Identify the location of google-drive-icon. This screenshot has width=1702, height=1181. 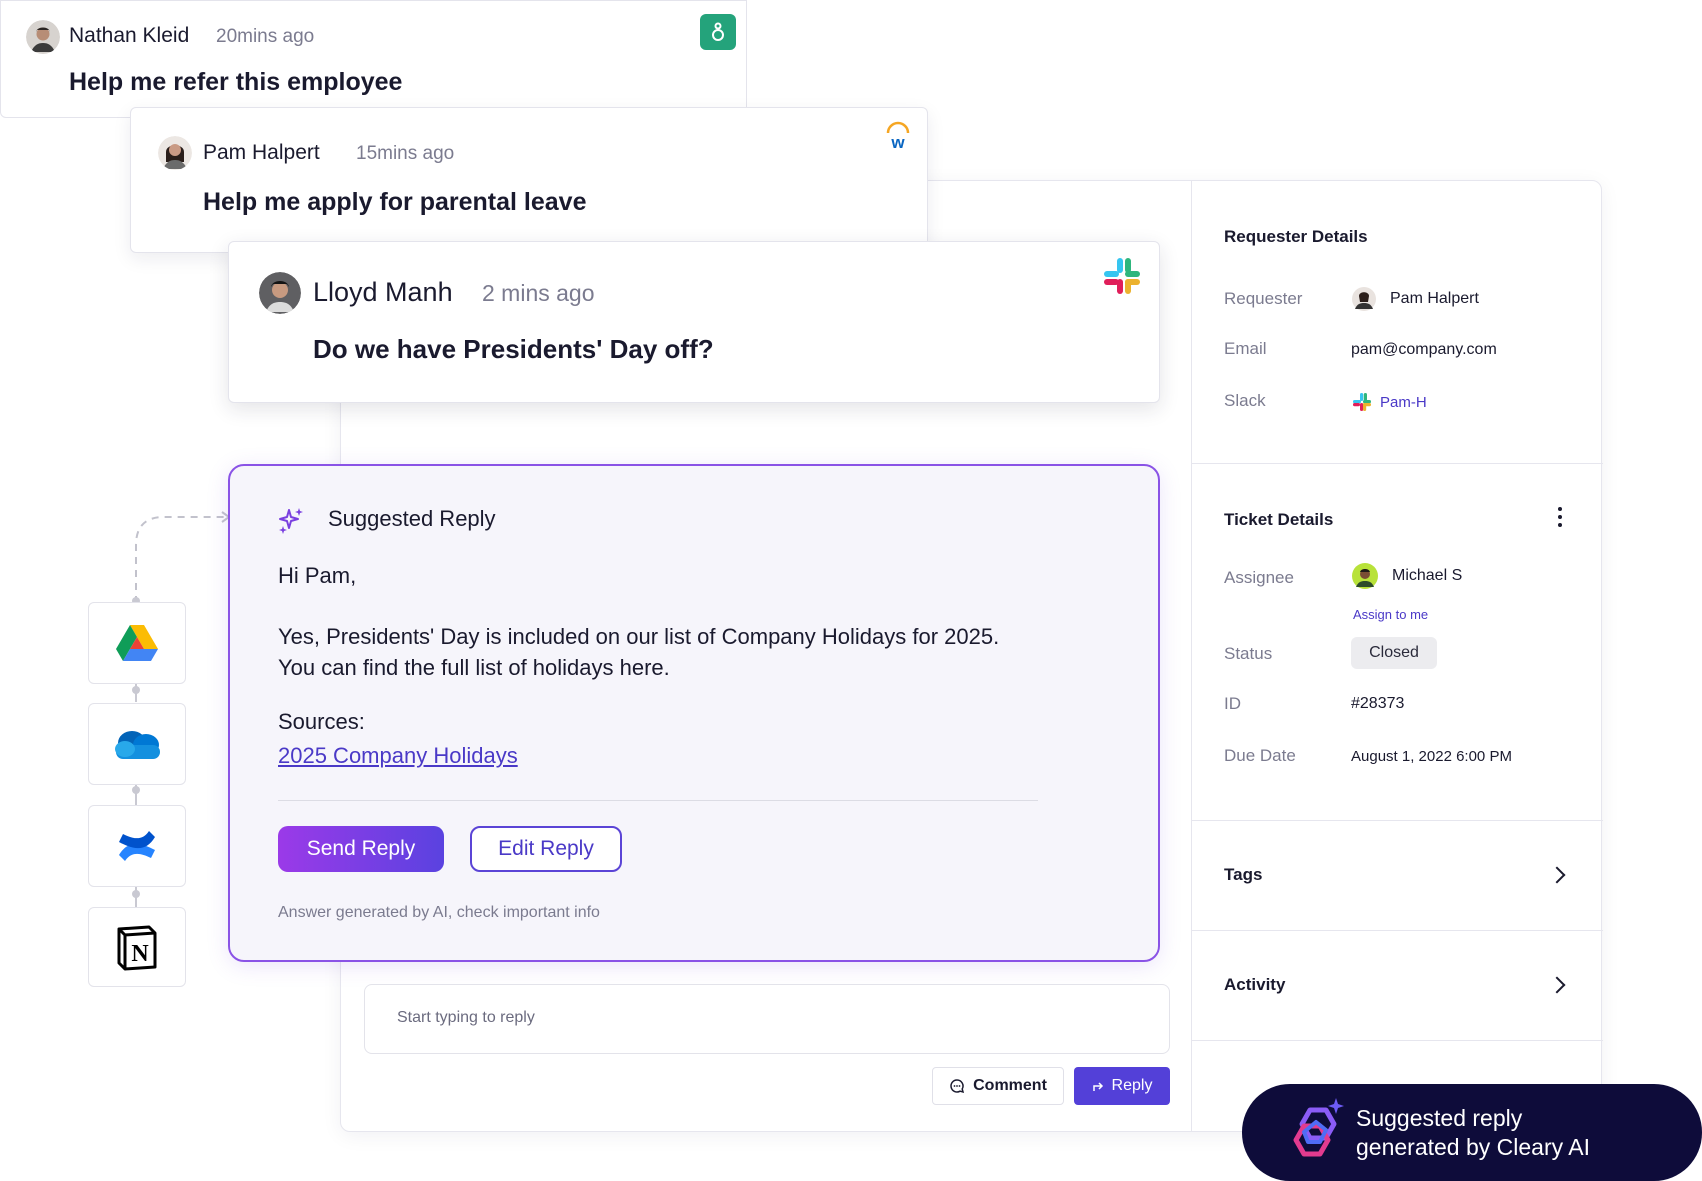
(137, 643).